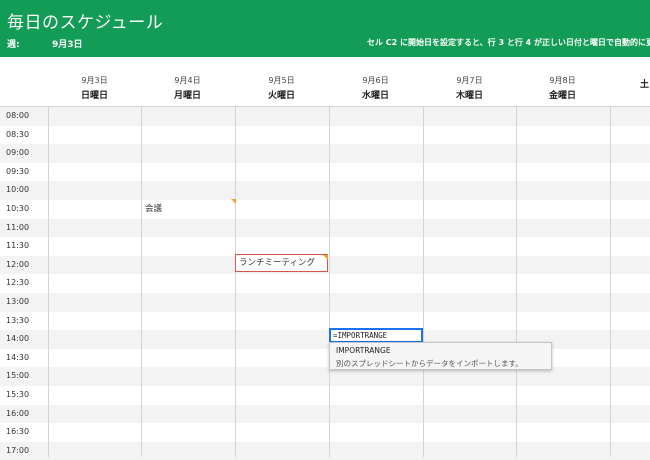 The width and height of the screenshot is (650, 460). Describe the element at coordinates (281, 263) in the screenshot. I see `event-lunch-meeting: ランチミーティング` at that location.